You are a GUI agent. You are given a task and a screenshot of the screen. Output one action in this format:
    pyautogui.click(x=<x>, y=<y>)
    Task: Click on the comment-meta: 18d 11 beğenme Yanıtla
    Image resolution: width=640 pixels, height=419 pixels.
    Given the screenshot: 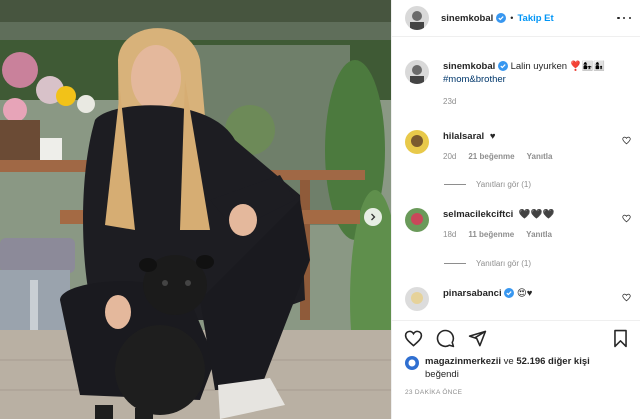 What is the action you would take?
    pyautogui.click(x=527, y=234)
    